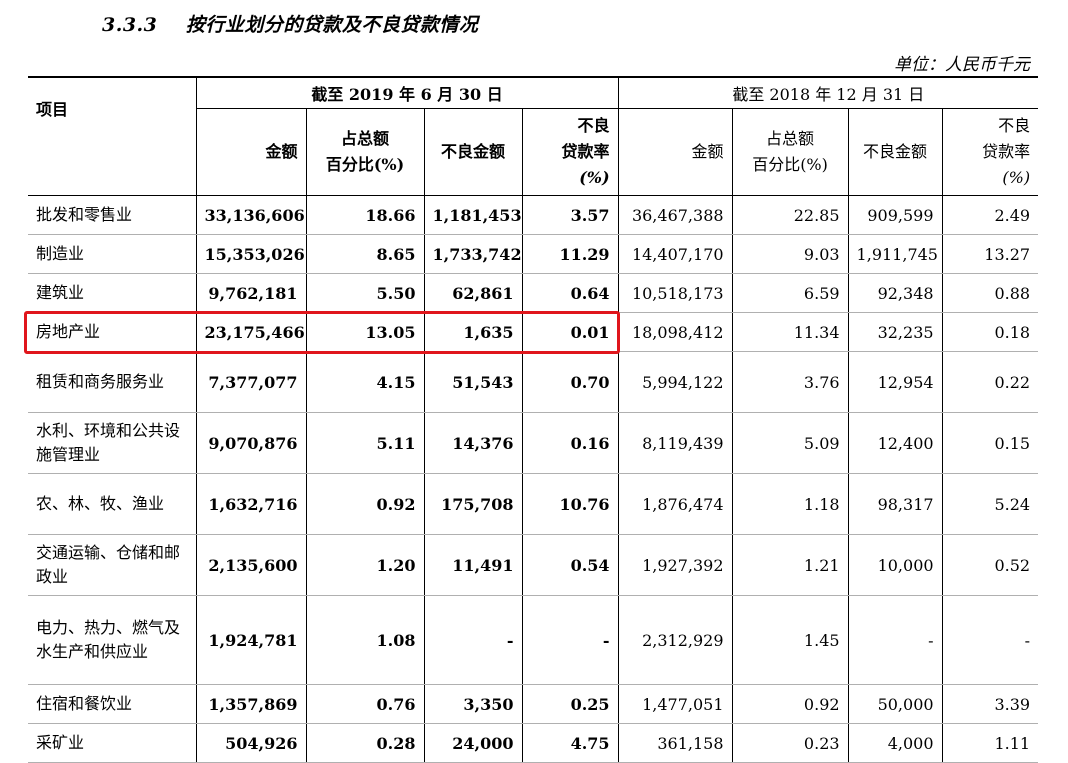 The width and height of the screenshot is (1068, 763). What do you see at coordinates (570, 215) in the screenshot?
I see `cell-rate-2019: 3.57` at bounding box center [570, 215].